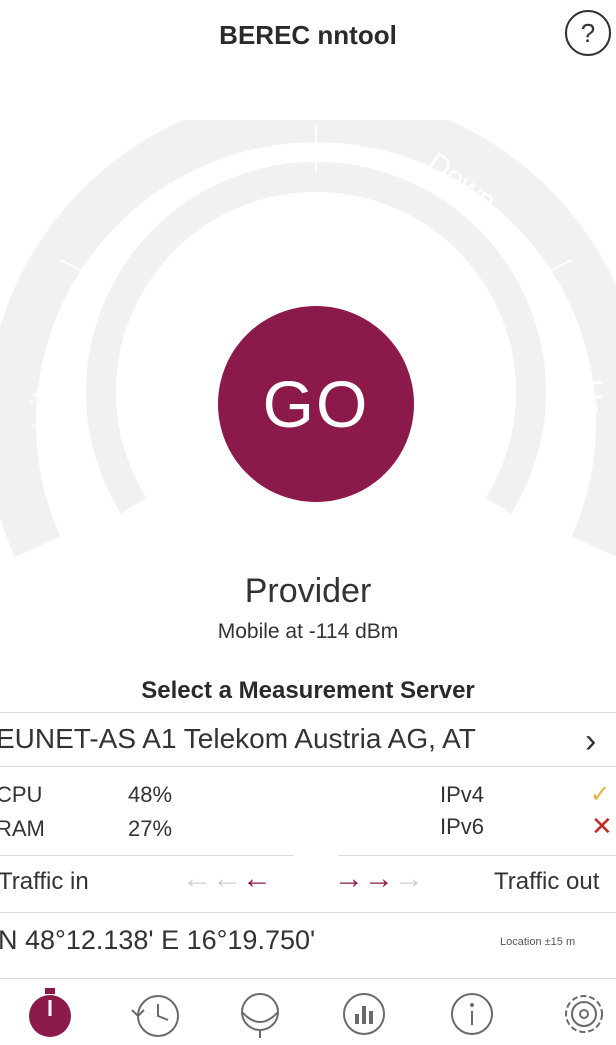 This screenshot has height=1045, width=616. I want to click on cross-icon: ✕, so click(602, 826).